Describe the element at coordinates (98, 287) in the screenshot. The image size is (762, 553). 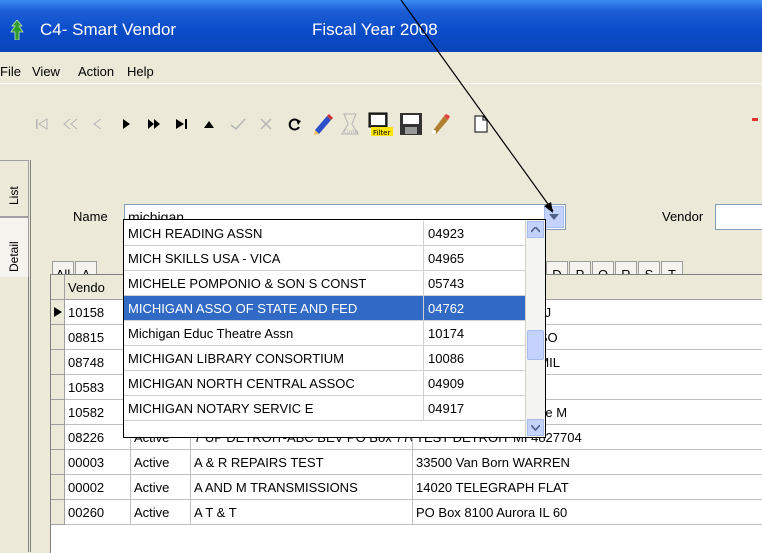
I see `grid-header-vendor: Vendo` at that location.